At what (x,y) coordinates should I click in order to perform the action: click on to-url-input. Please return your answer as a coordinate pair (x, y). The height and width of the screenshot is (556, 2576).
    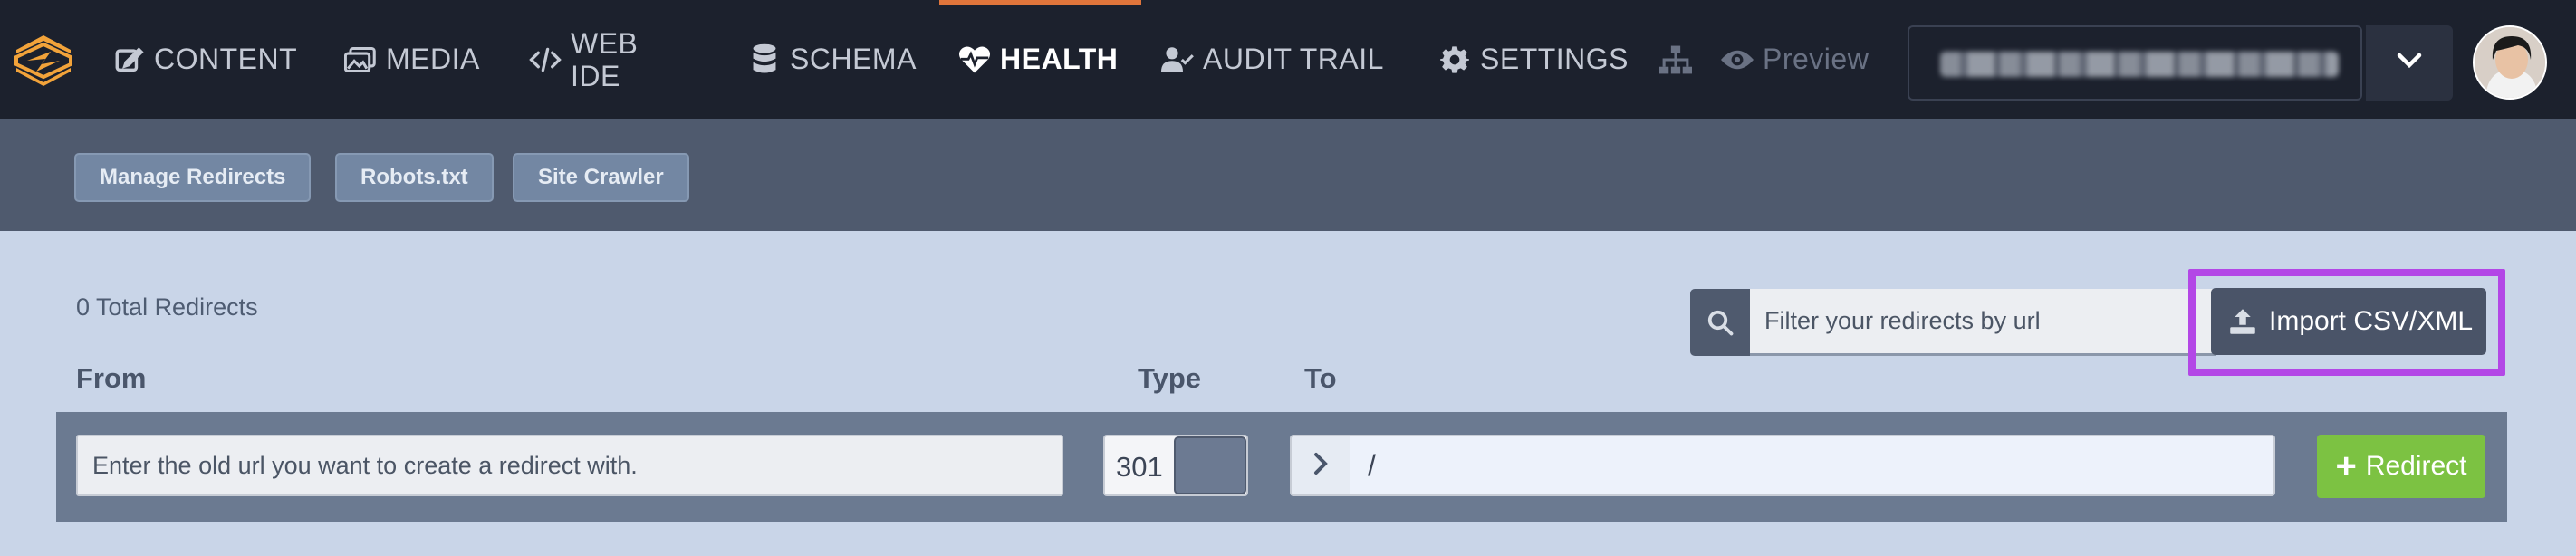
    Looking at the image, I should click on (1812, 465).